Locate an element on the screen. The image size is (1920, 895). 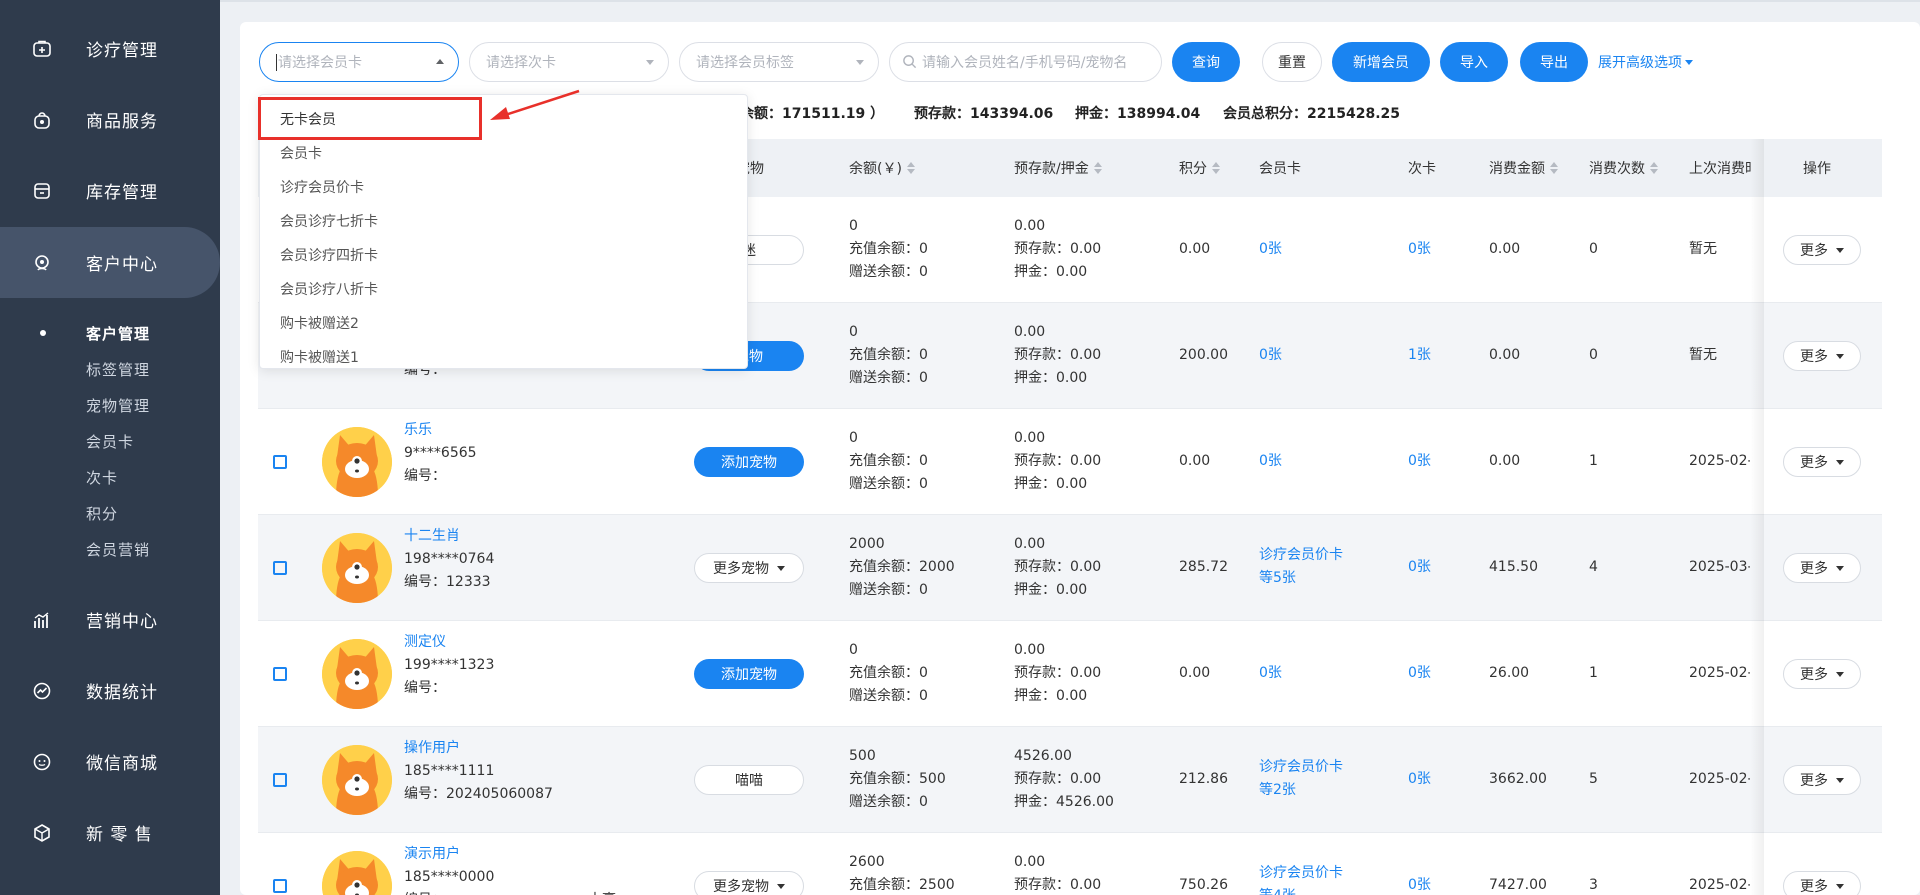
search-input: 请输入会员姓名/手机号码/宠物名 is located at coordinates (1025, 62).